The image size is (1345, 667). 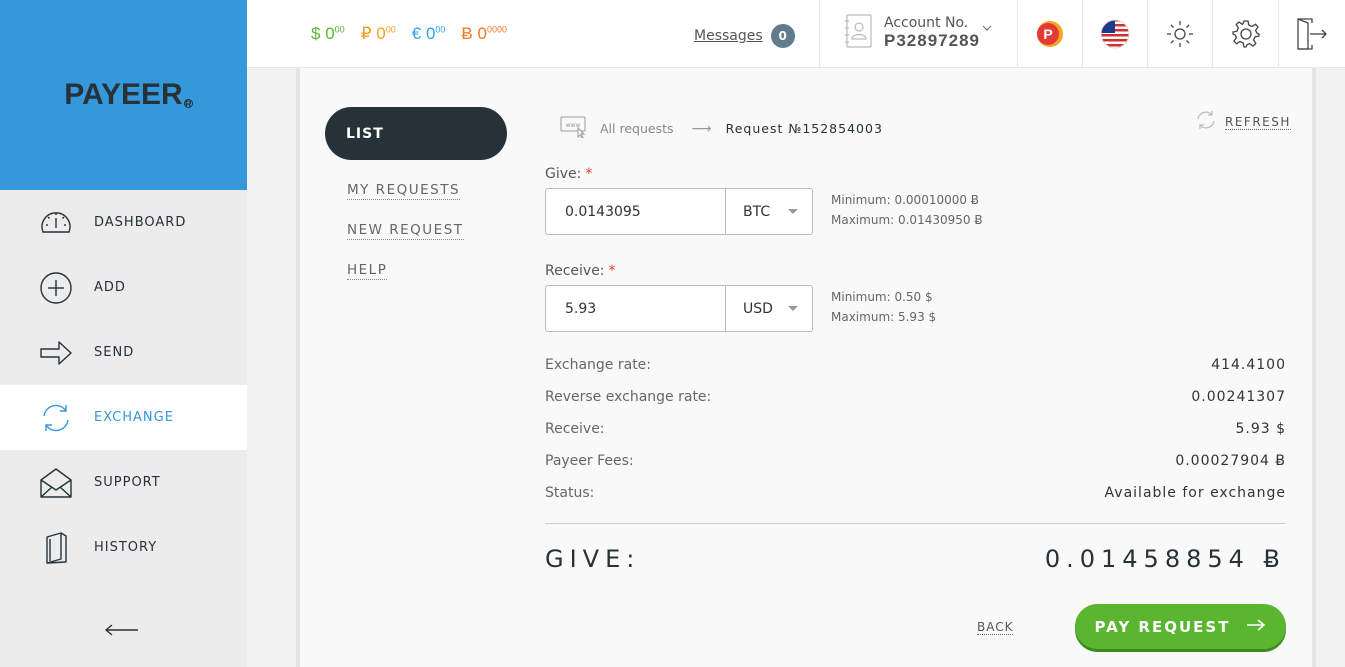 What do you see at coordinates (409, 34) in the screenshot?
I see `balances: $ 000 ₽ 000 € 000 Ƀ 00000` at bounding box center [409, 34].